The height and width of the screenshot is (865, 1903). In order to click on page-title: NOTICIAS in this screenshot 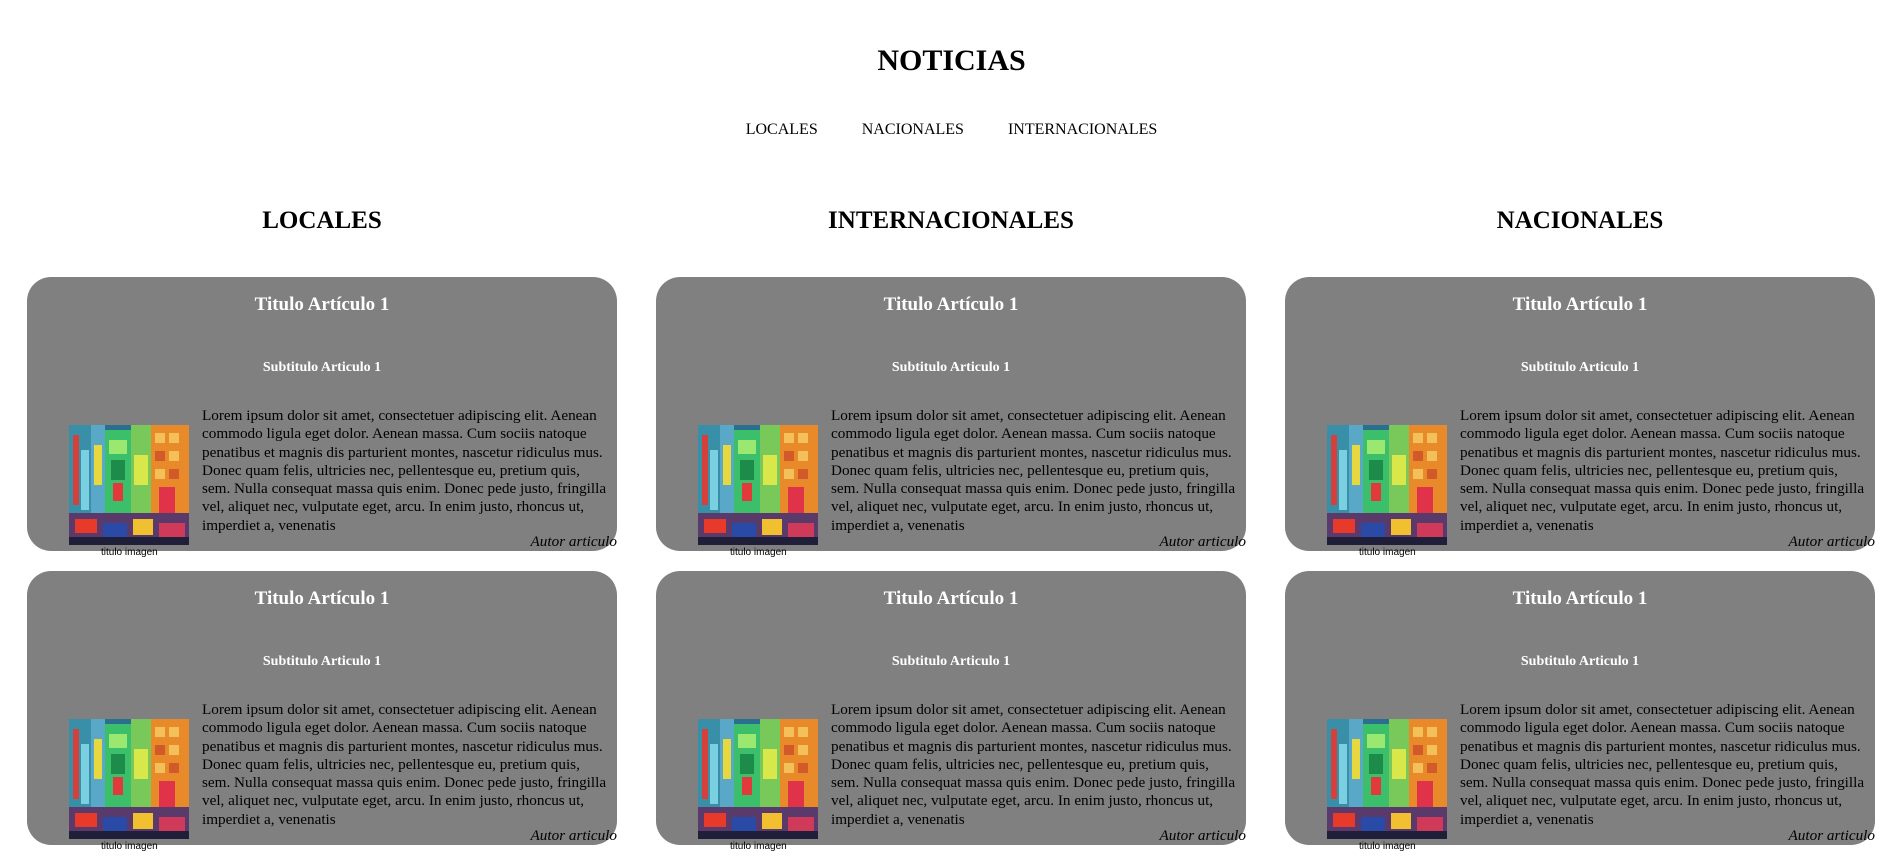, I will do `click(951, 60)`.